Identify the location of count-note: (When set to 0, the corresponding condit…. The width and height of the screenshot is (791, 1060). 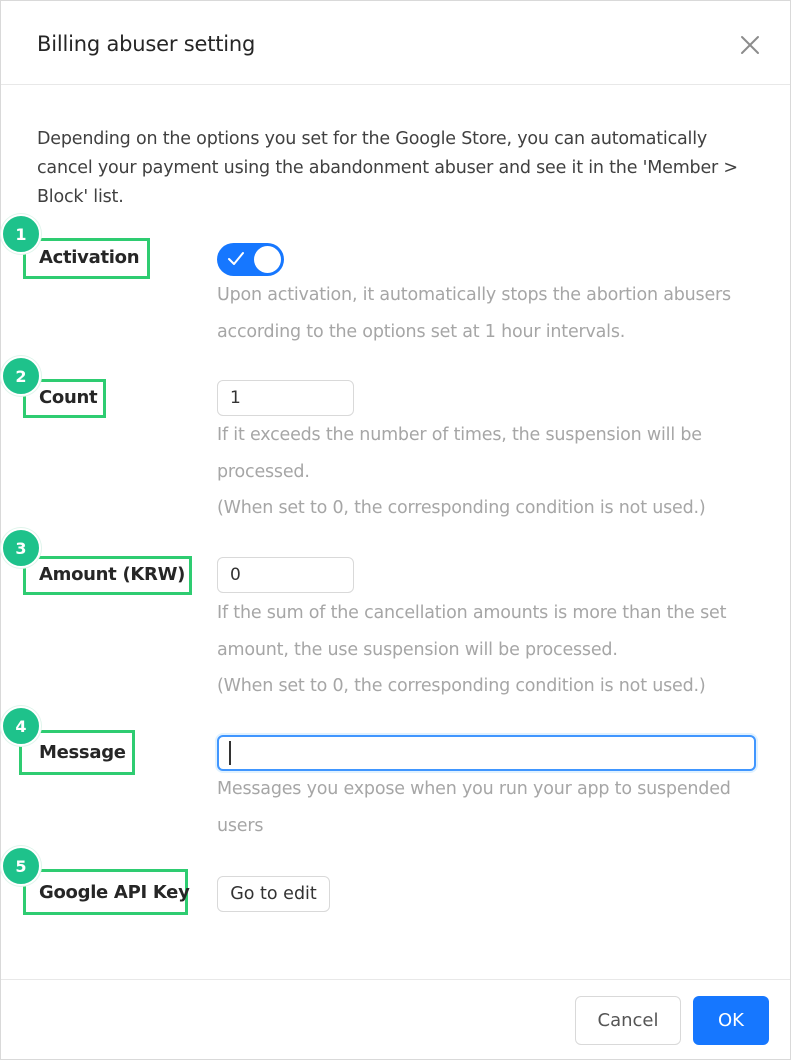
(461, 508).